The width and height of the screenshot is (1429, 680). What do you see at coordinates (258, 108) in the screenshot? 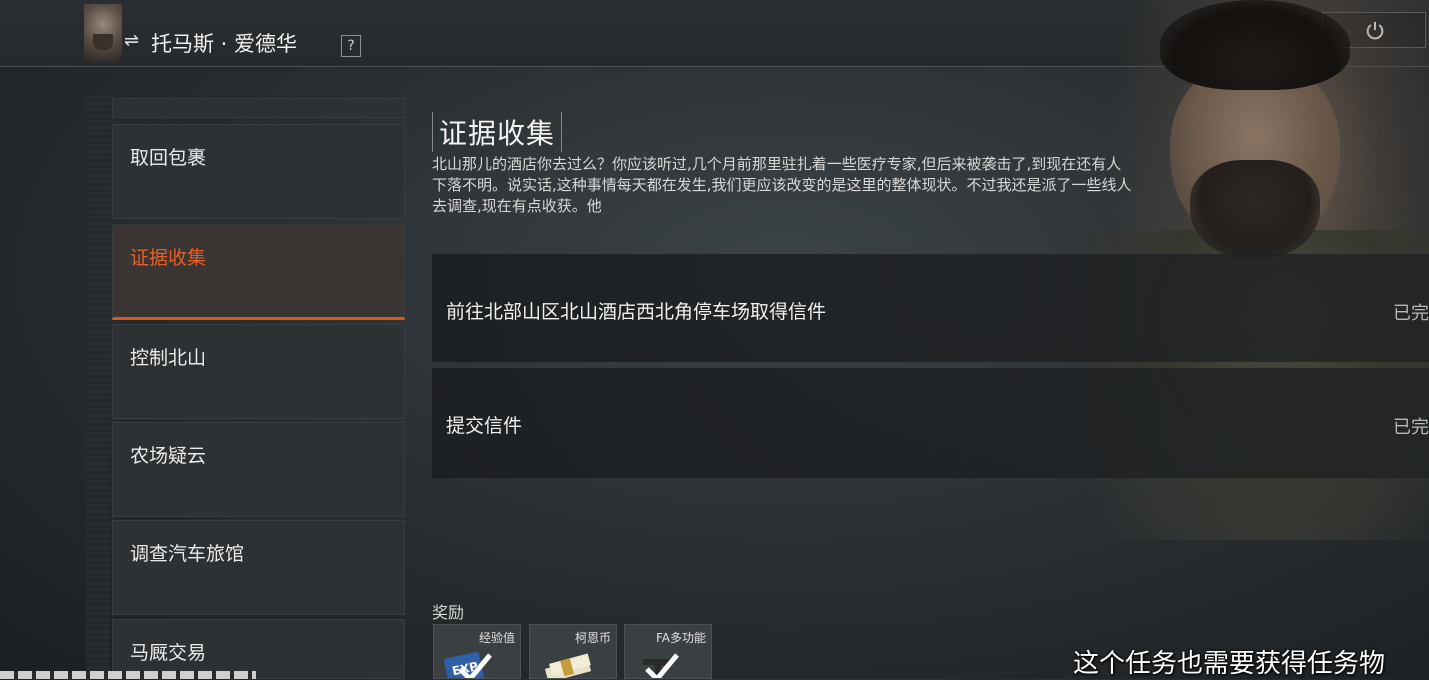
I see `task-list-top-edge` at bounding box center [258, 108].